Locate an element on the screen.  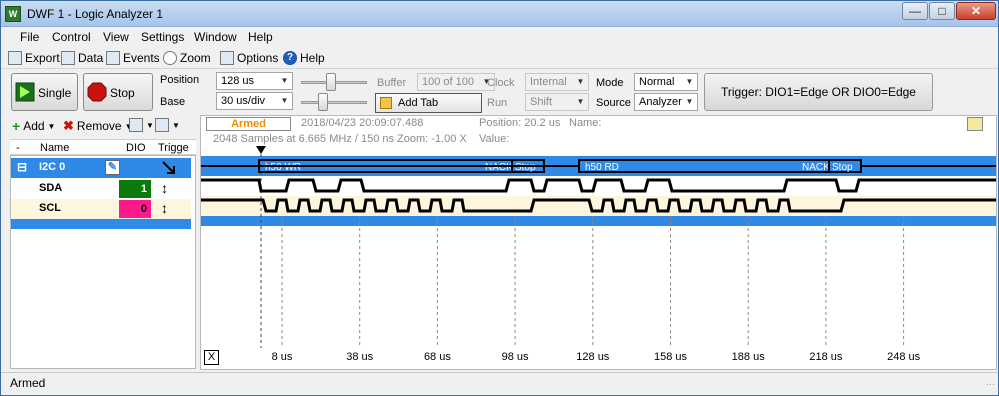
events-button: Events is located at coordinates (133, 58).